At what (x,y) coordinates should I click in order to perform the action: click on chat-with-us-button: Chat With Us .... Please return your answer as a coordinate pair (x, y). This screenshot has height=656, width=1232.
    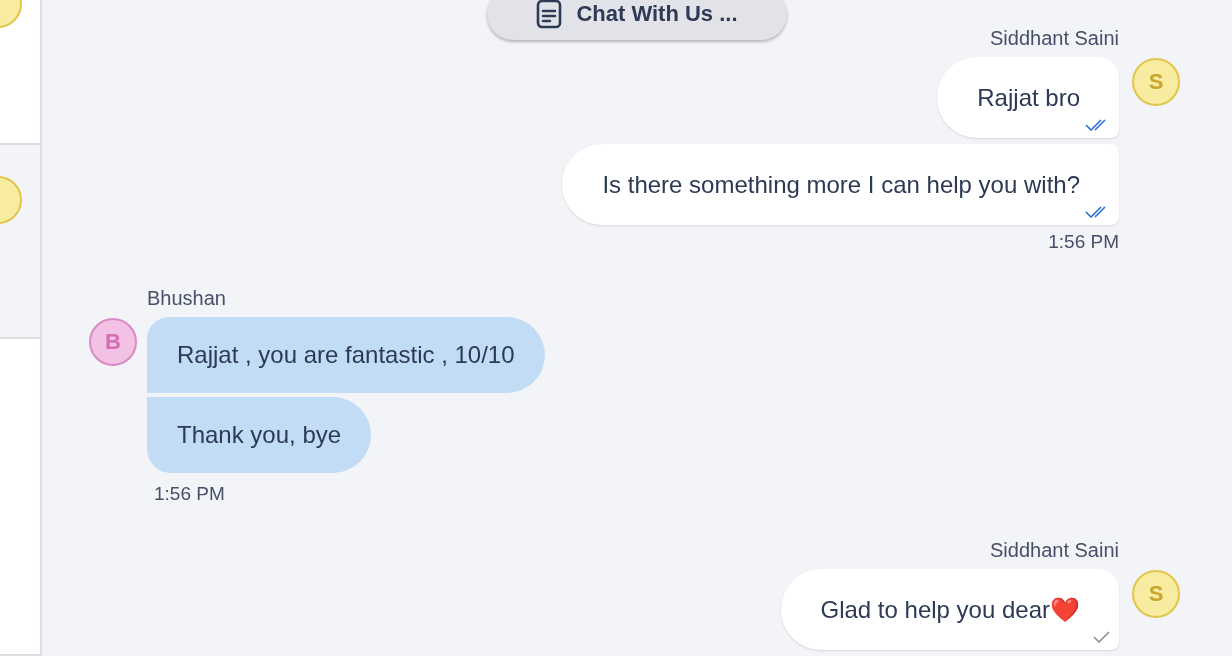
    Looking at the image, I should click on (637, 20).